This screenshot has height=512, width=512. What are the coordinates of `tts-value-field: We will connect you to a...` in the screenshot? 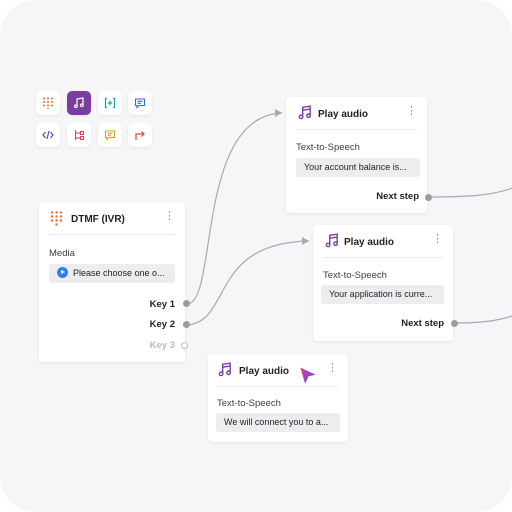 It's located at (278, 422).